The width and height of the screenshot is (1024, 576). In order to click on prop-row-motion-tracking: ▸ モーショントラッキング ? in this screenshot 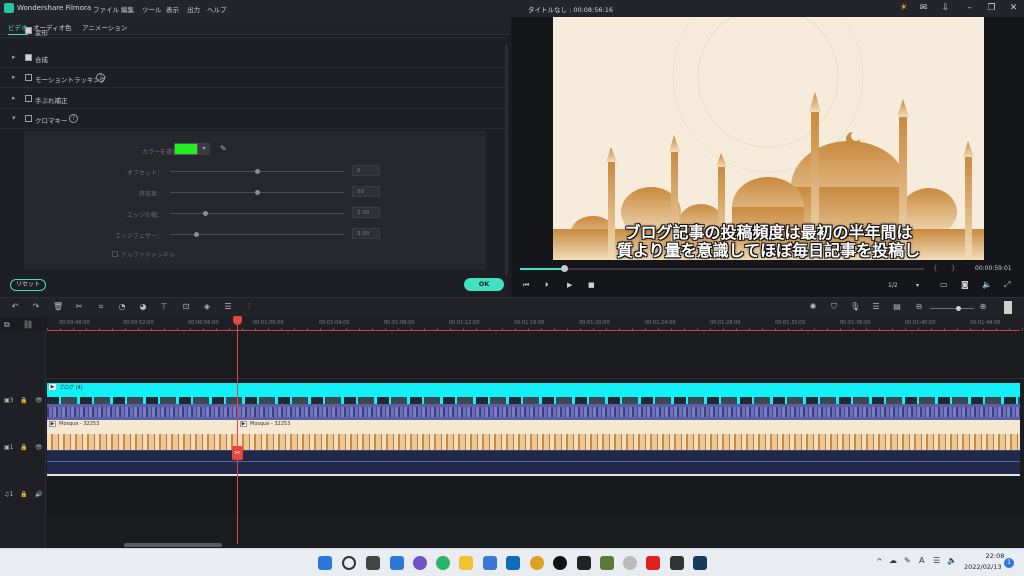, I will do `click(252, 78)`.